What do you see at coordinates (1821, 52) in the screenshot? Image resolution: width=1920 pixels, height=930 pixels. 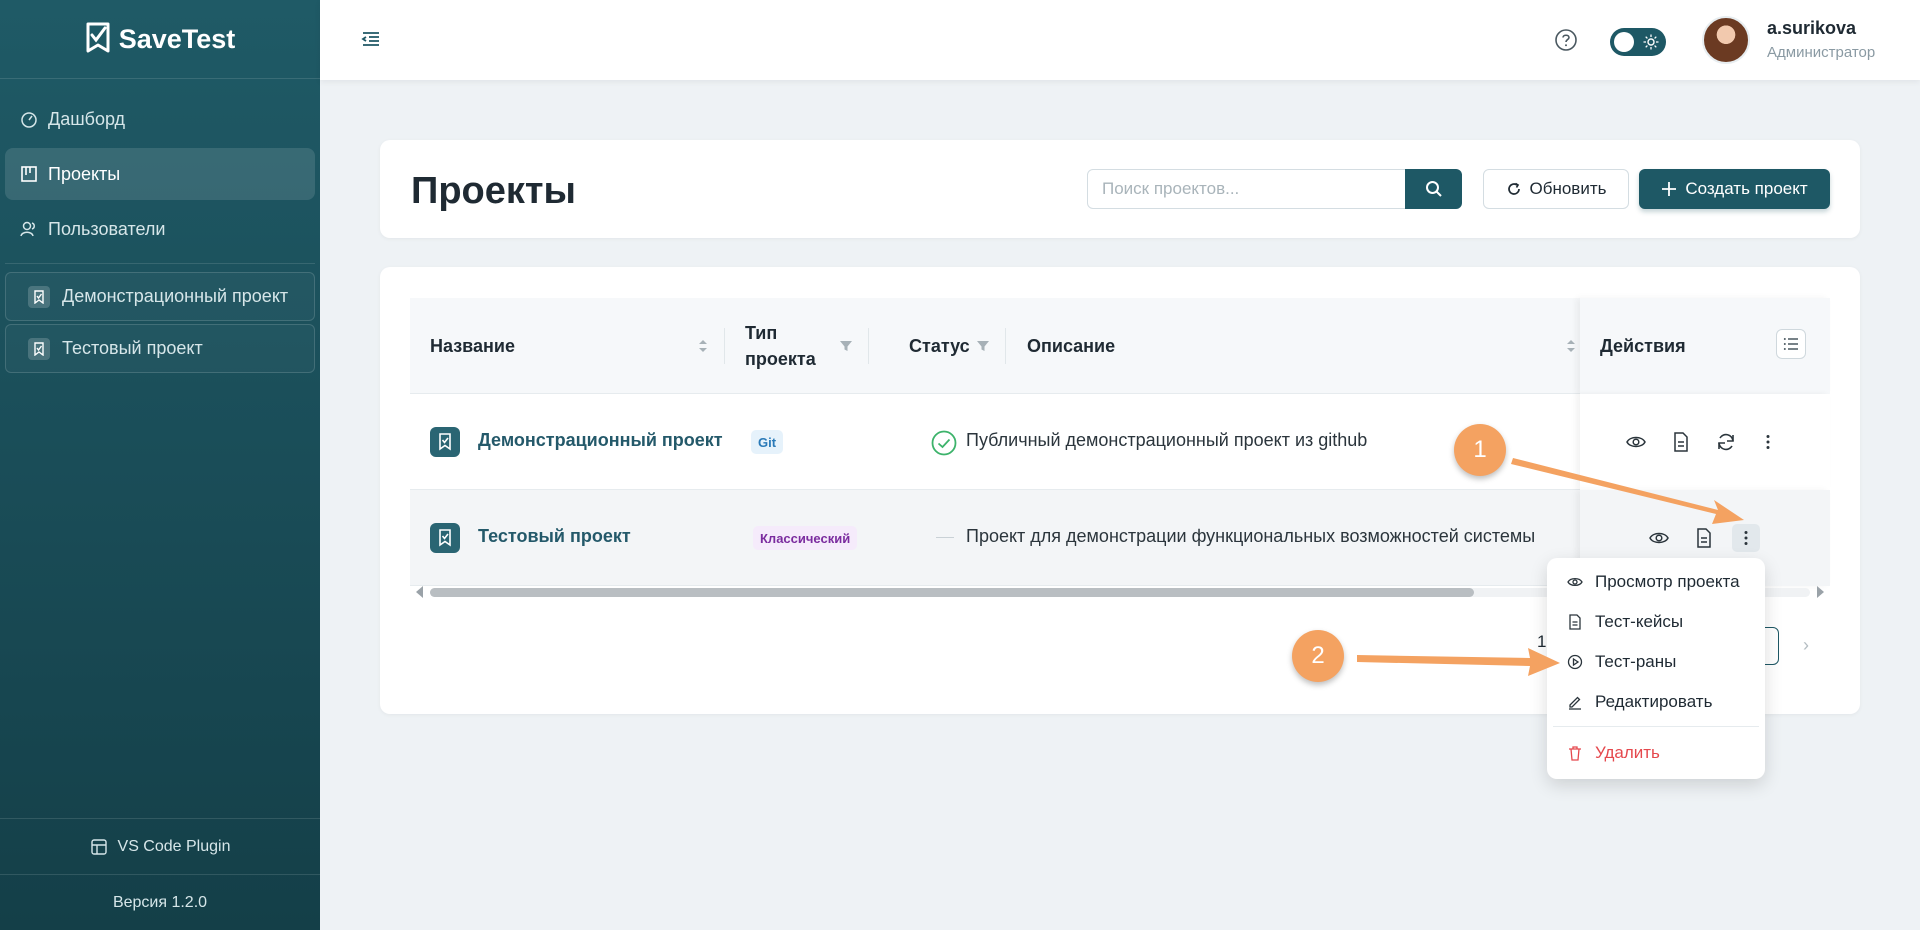 I see `user-role: Администратор` at bounding box center [1821, 52].